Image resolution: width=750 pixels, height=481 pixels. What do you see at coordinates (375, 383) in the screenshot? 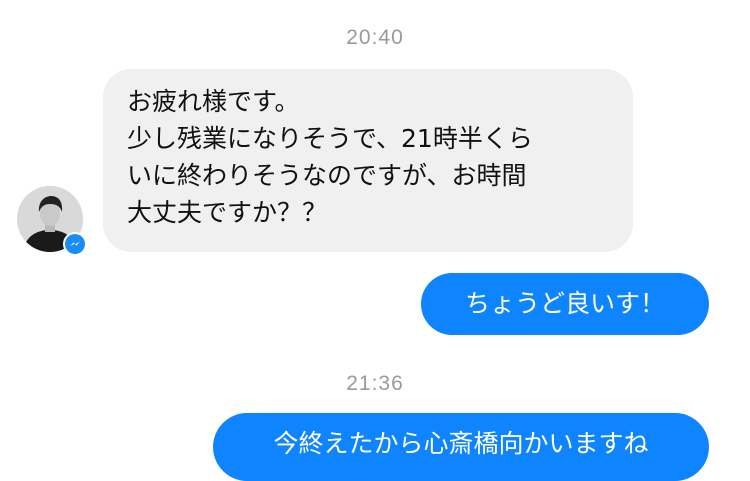
I see `timestamp-2: 21:36` at bounding box center [375, 383].